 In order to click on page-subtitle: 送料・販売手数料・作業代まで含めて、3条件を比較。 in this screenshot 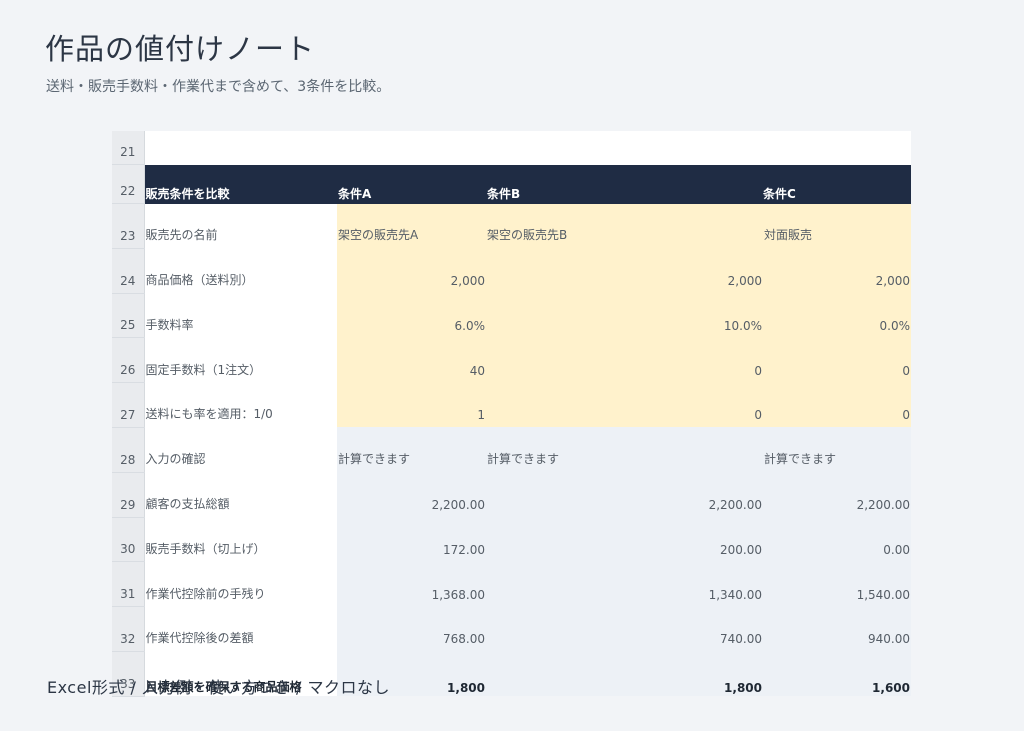, I will do `click(218, 87)`.